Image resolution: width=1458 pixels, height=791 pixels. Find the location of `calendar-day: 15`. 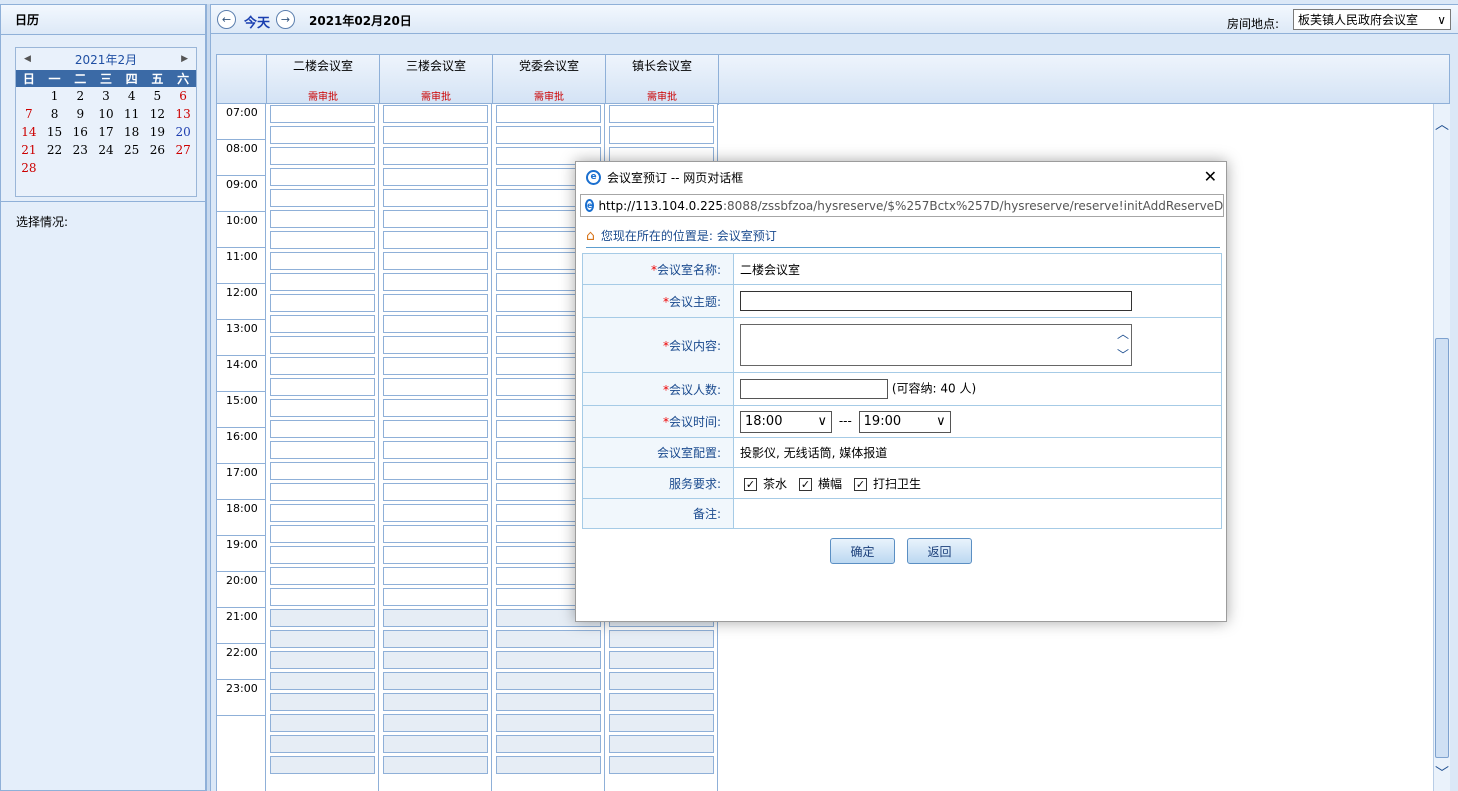

calendar-day: 15 is located at coordinates (55, 132).